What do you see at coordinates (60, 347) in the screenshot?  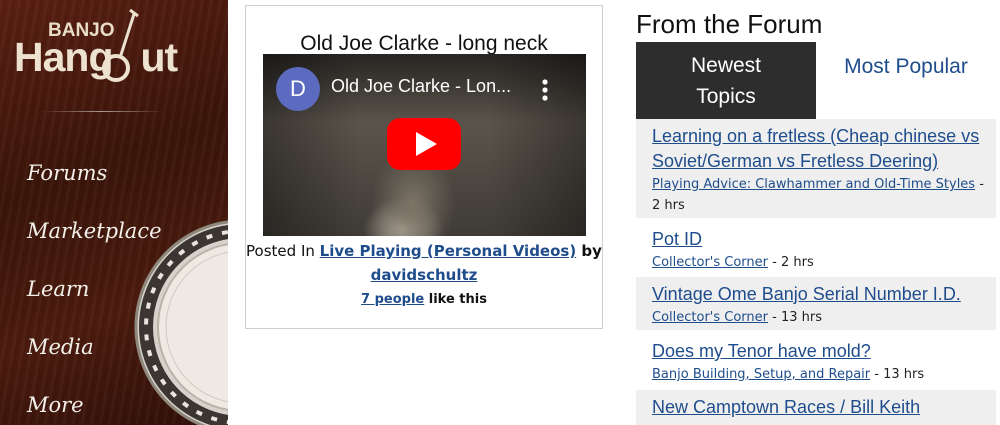 I see `nav-media: Media` at bounding box center [60, 347].